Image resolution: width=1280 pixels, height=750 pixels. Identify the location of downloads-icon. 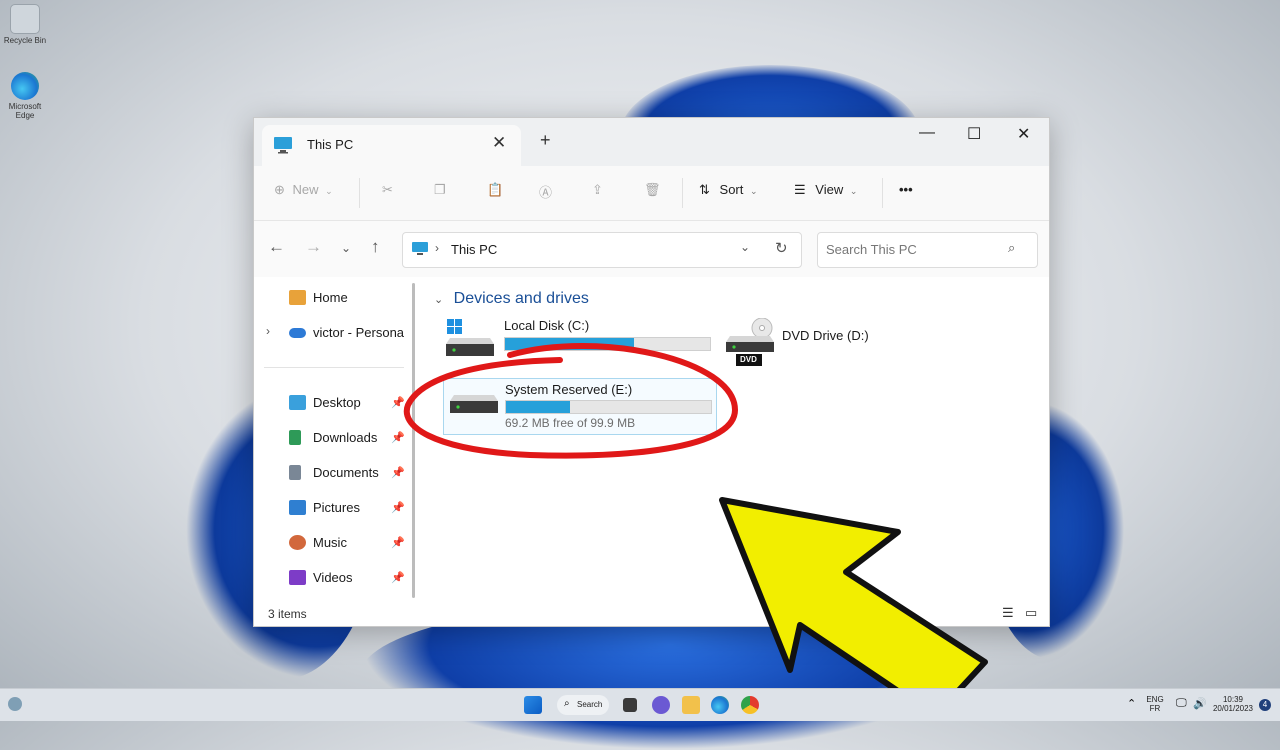
(295, 437).